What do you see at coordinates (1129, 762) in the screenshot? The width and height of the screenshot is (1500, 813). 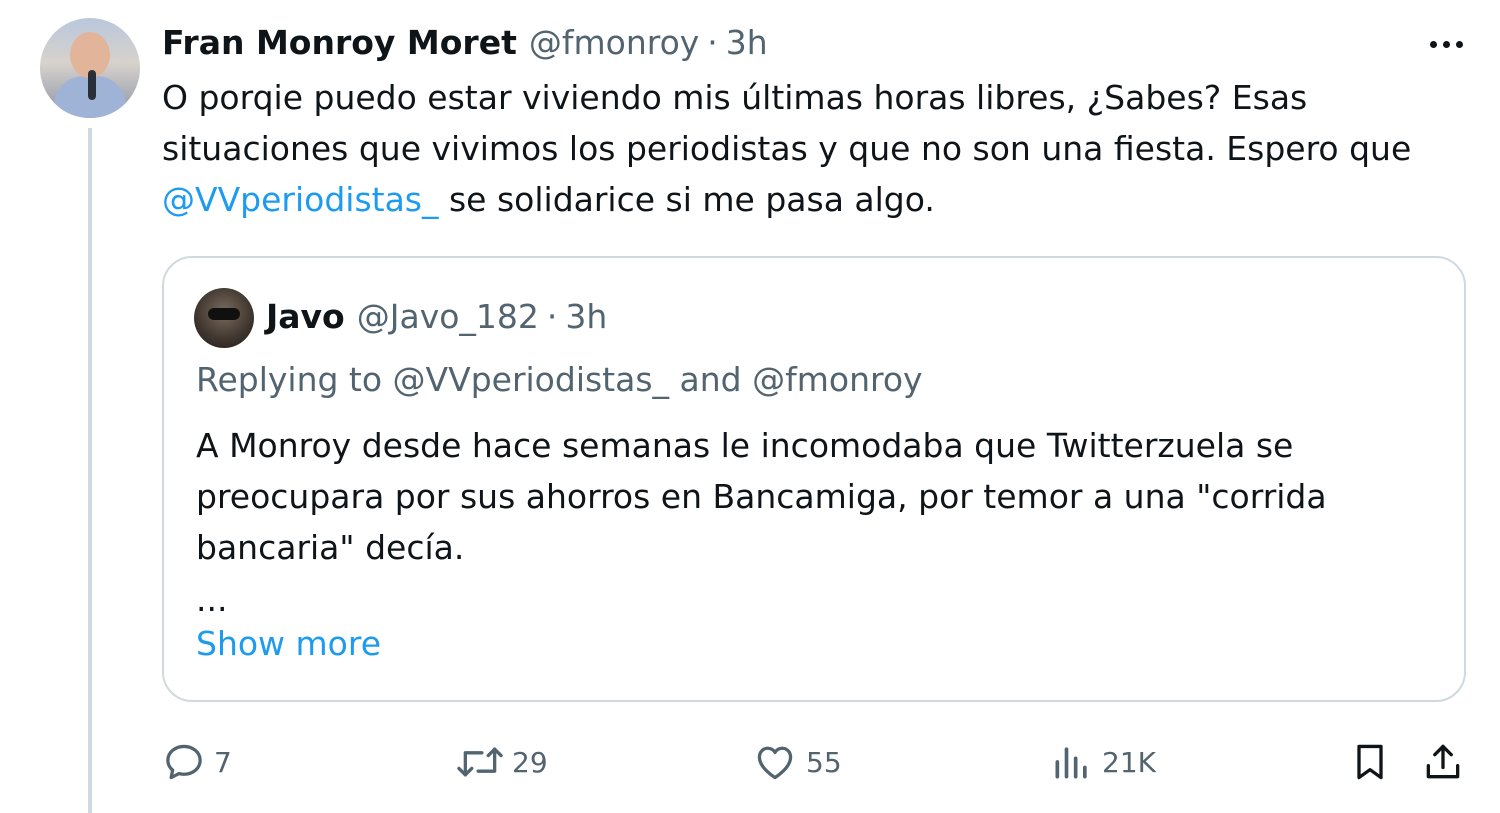 I see `views-count: 21K` at bounding box center [1129, 762].